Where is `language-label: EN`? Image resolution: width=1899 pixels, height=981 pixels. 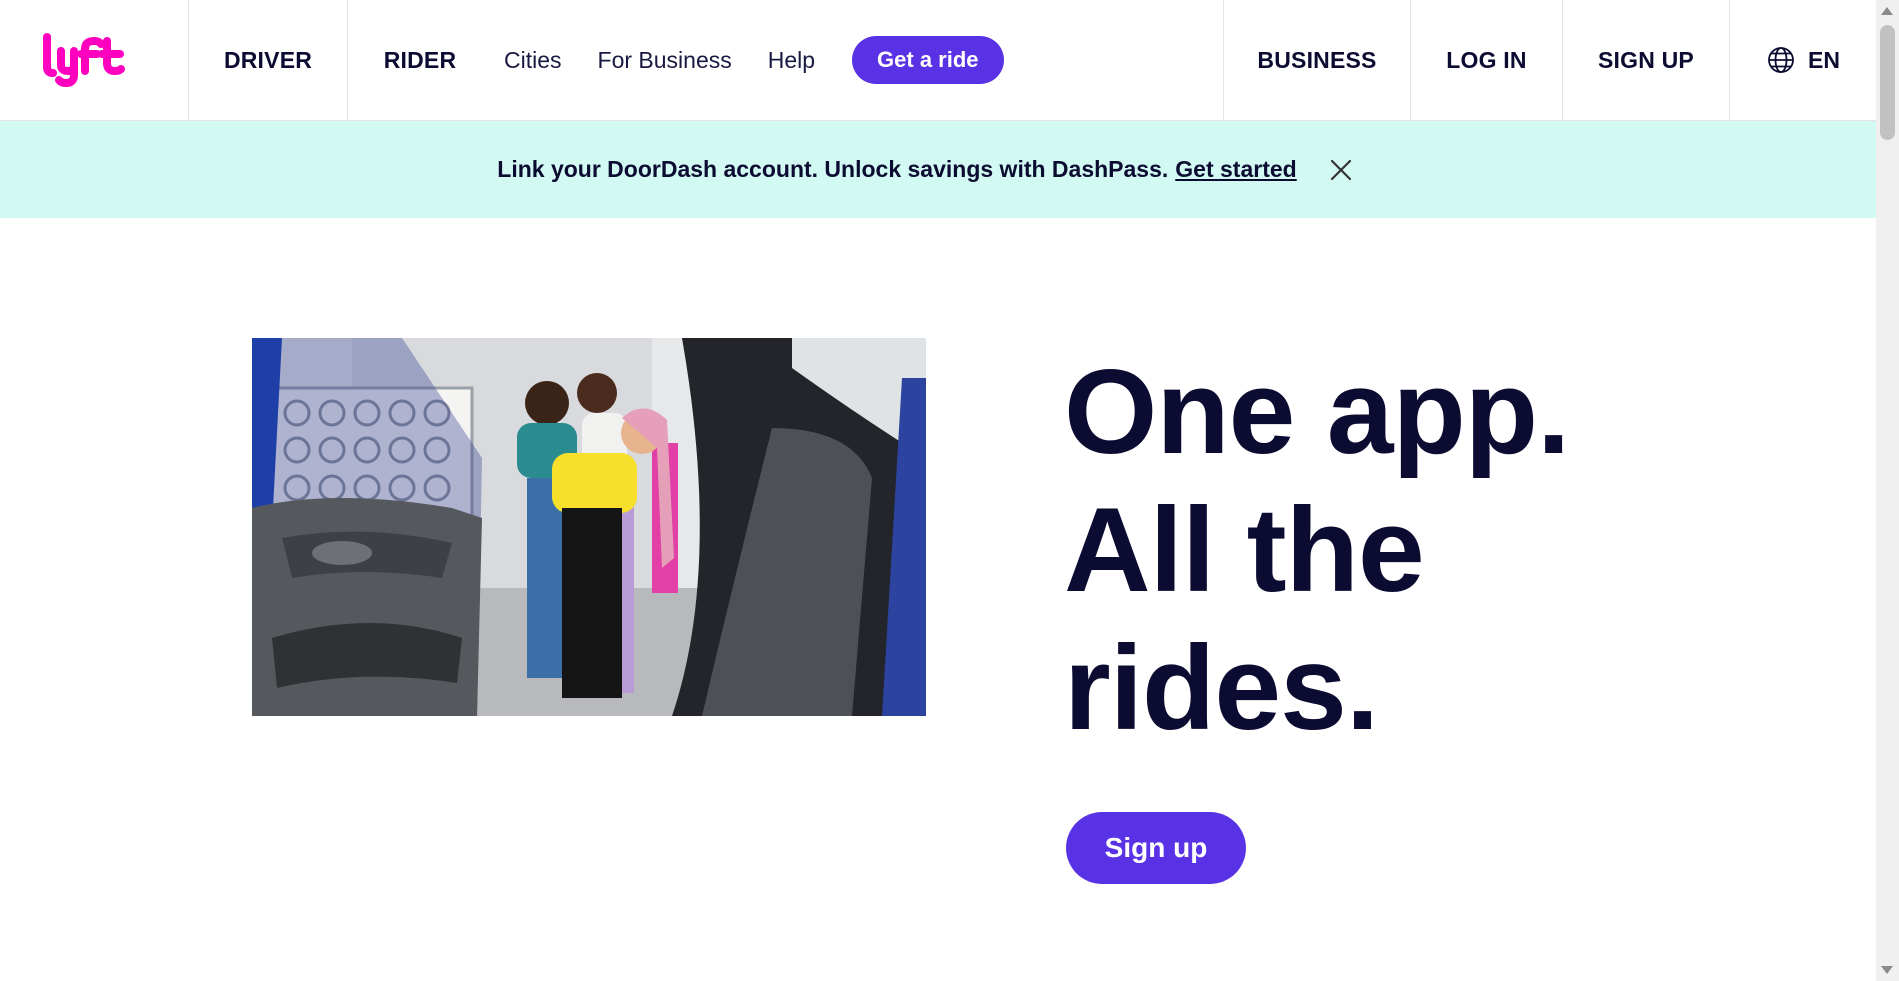 language-label: EN is located at coordinates (1824, 59).